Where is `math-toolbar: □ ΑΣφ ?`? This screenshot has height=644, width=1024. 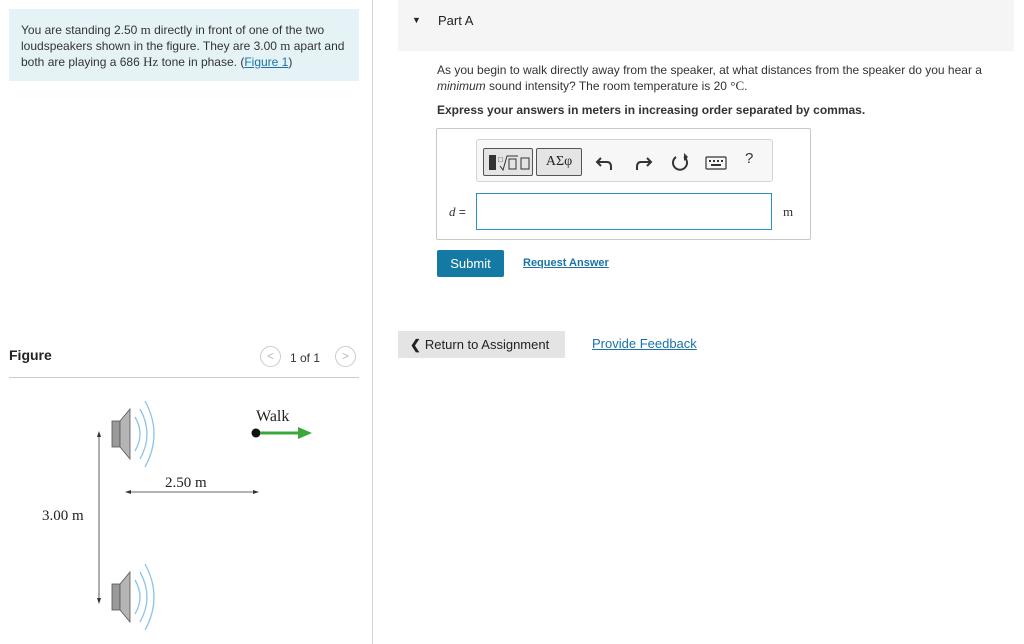
math-toolbar: □ ΑΣφ ? is located at coordinates (624, 160).